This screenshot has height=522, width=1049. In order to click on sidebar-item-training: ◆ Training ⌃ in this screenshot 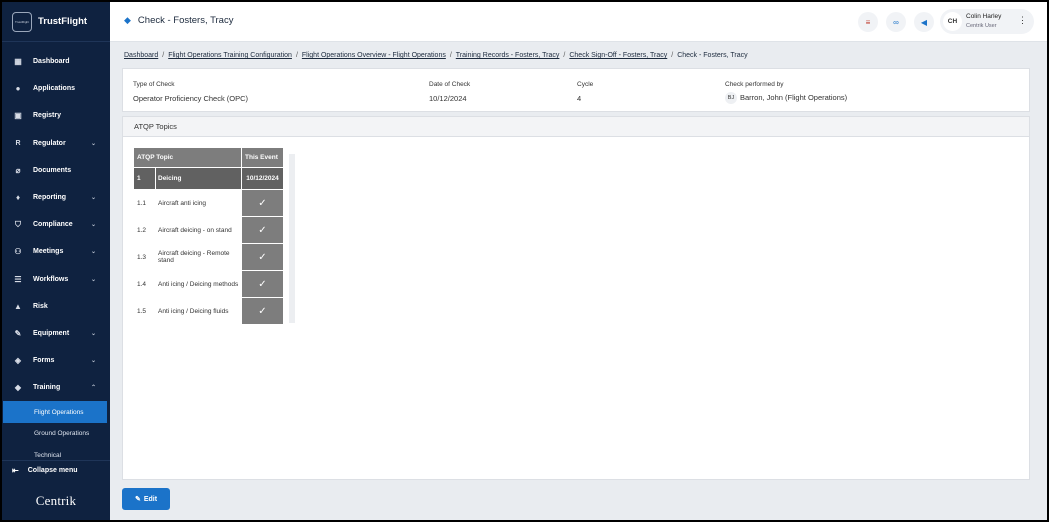, I will do `click(56, 387)`.